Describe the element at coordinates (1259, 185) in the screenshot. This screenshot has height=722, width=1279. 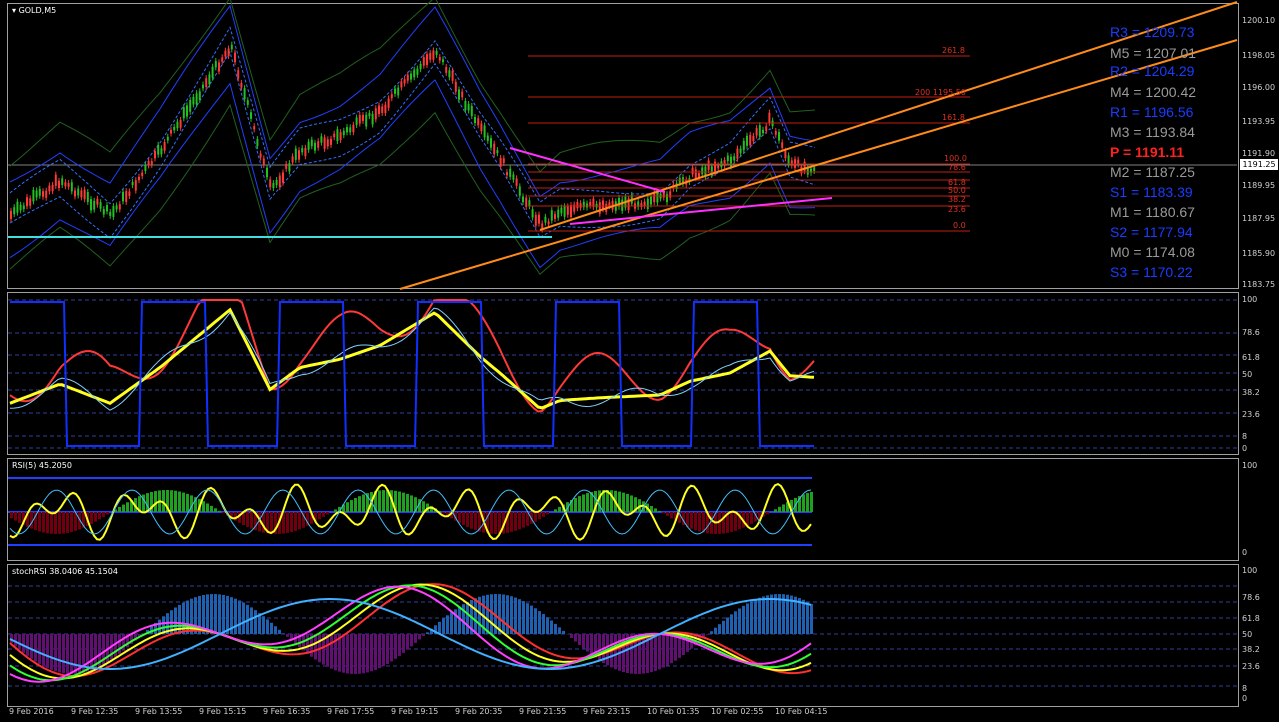
I see `price-tick: 1189.95` at that location.